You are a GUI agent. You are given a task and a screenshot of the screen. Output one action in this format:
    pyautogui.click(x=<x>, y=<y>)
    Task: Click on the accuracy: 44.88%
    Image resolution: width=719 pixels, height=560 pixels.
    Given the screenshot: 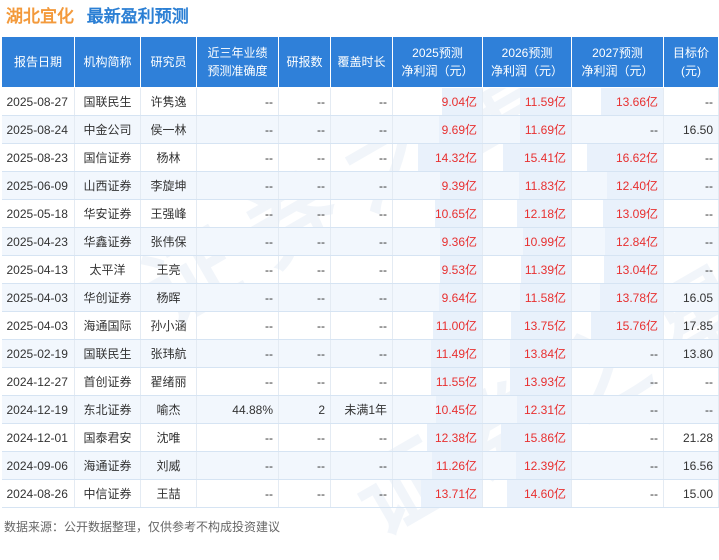 What is the action you would take?
    pyautogui.click(x=237, y=409)
    